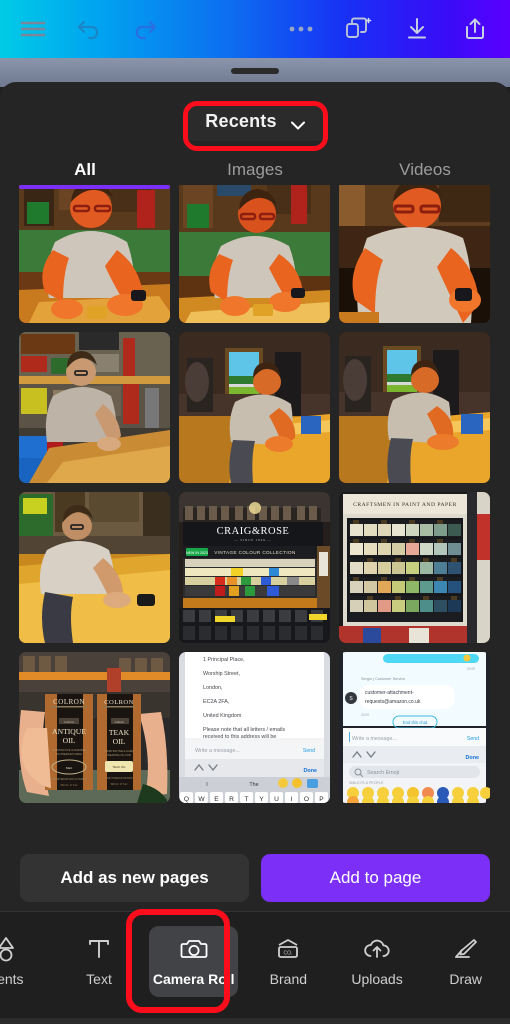  I want to click on recents-dropdown-button: Recents, so click(255, 121).